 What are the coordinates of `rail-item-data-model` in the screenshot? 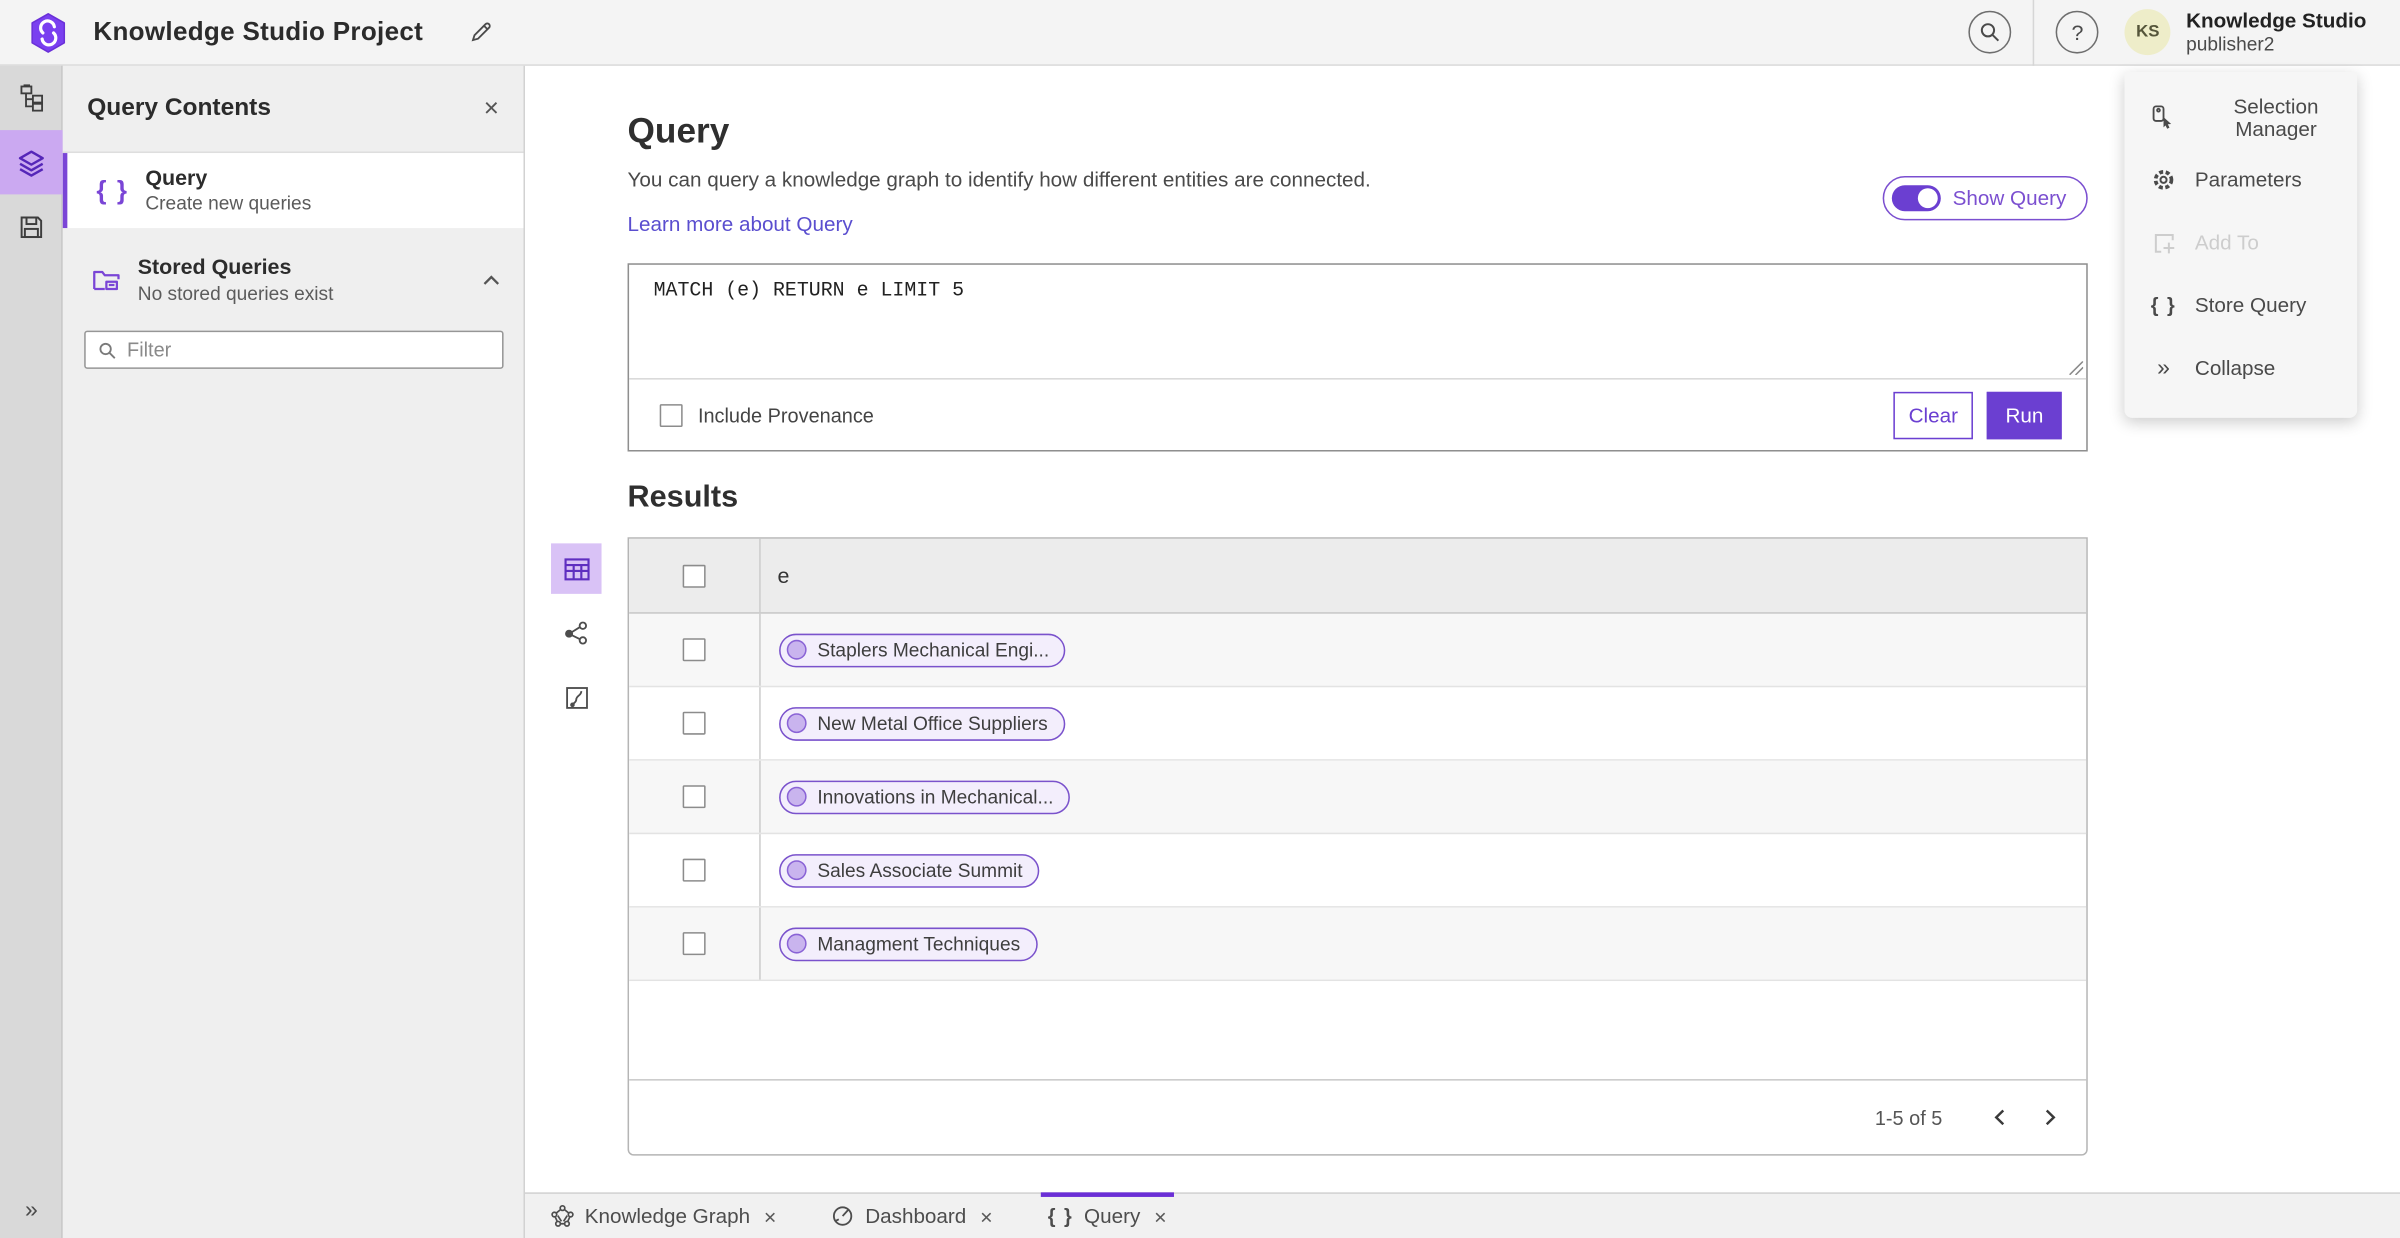 It's located at (31, 98).